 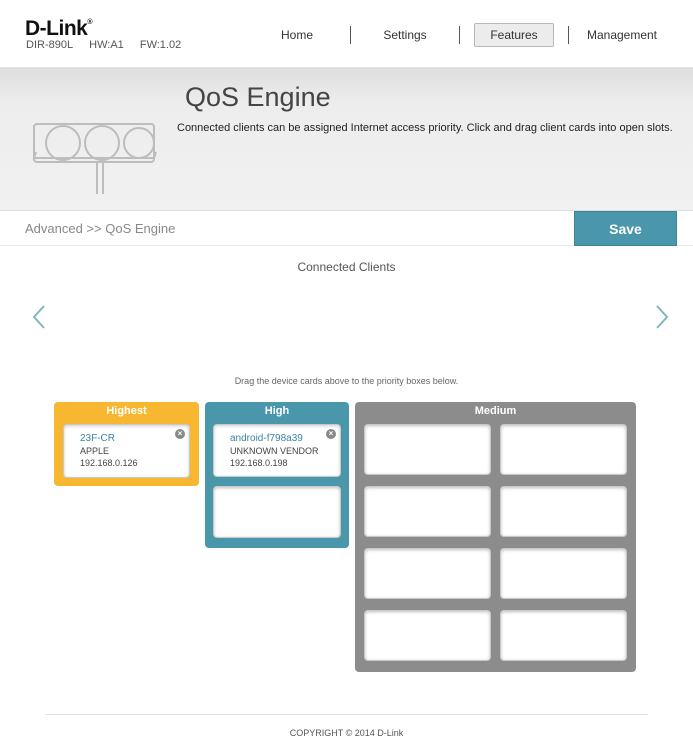 I want to click on connected-clients-title: Connected Clients, so click(x=346, y=267).